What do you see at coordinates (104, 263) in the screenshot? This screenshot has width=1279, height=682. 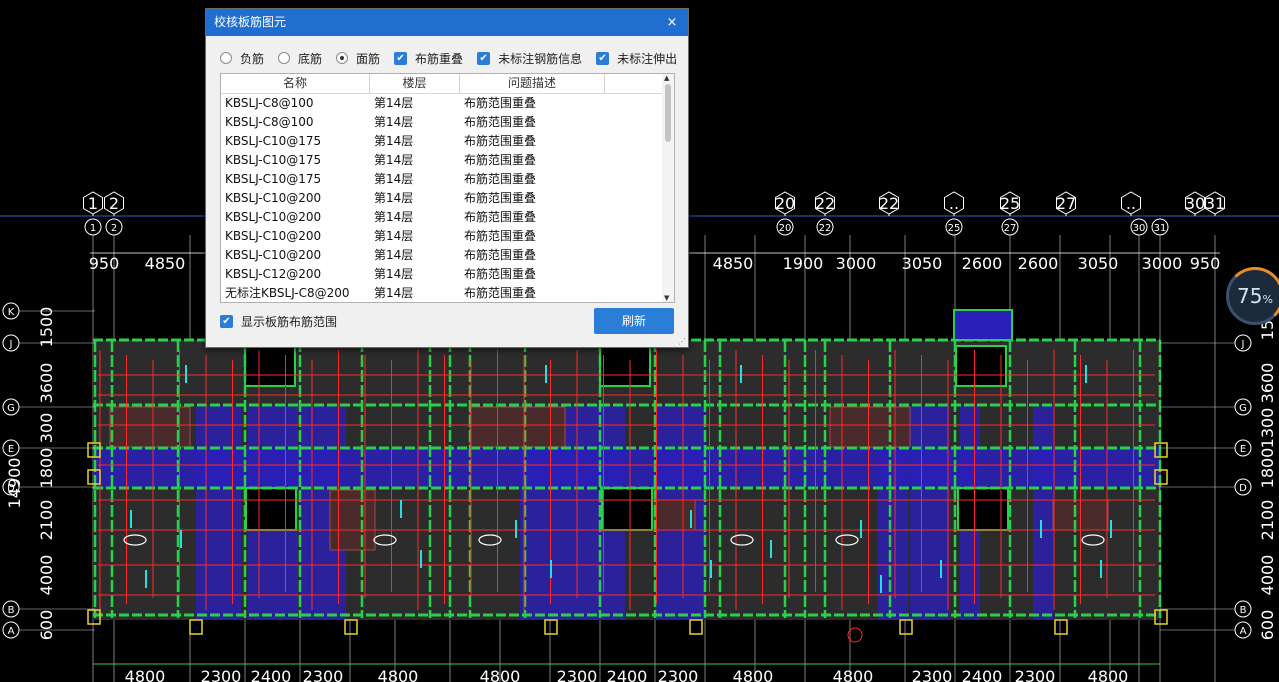 I see `dimension-label: 950` at bounding box center [104, 263].